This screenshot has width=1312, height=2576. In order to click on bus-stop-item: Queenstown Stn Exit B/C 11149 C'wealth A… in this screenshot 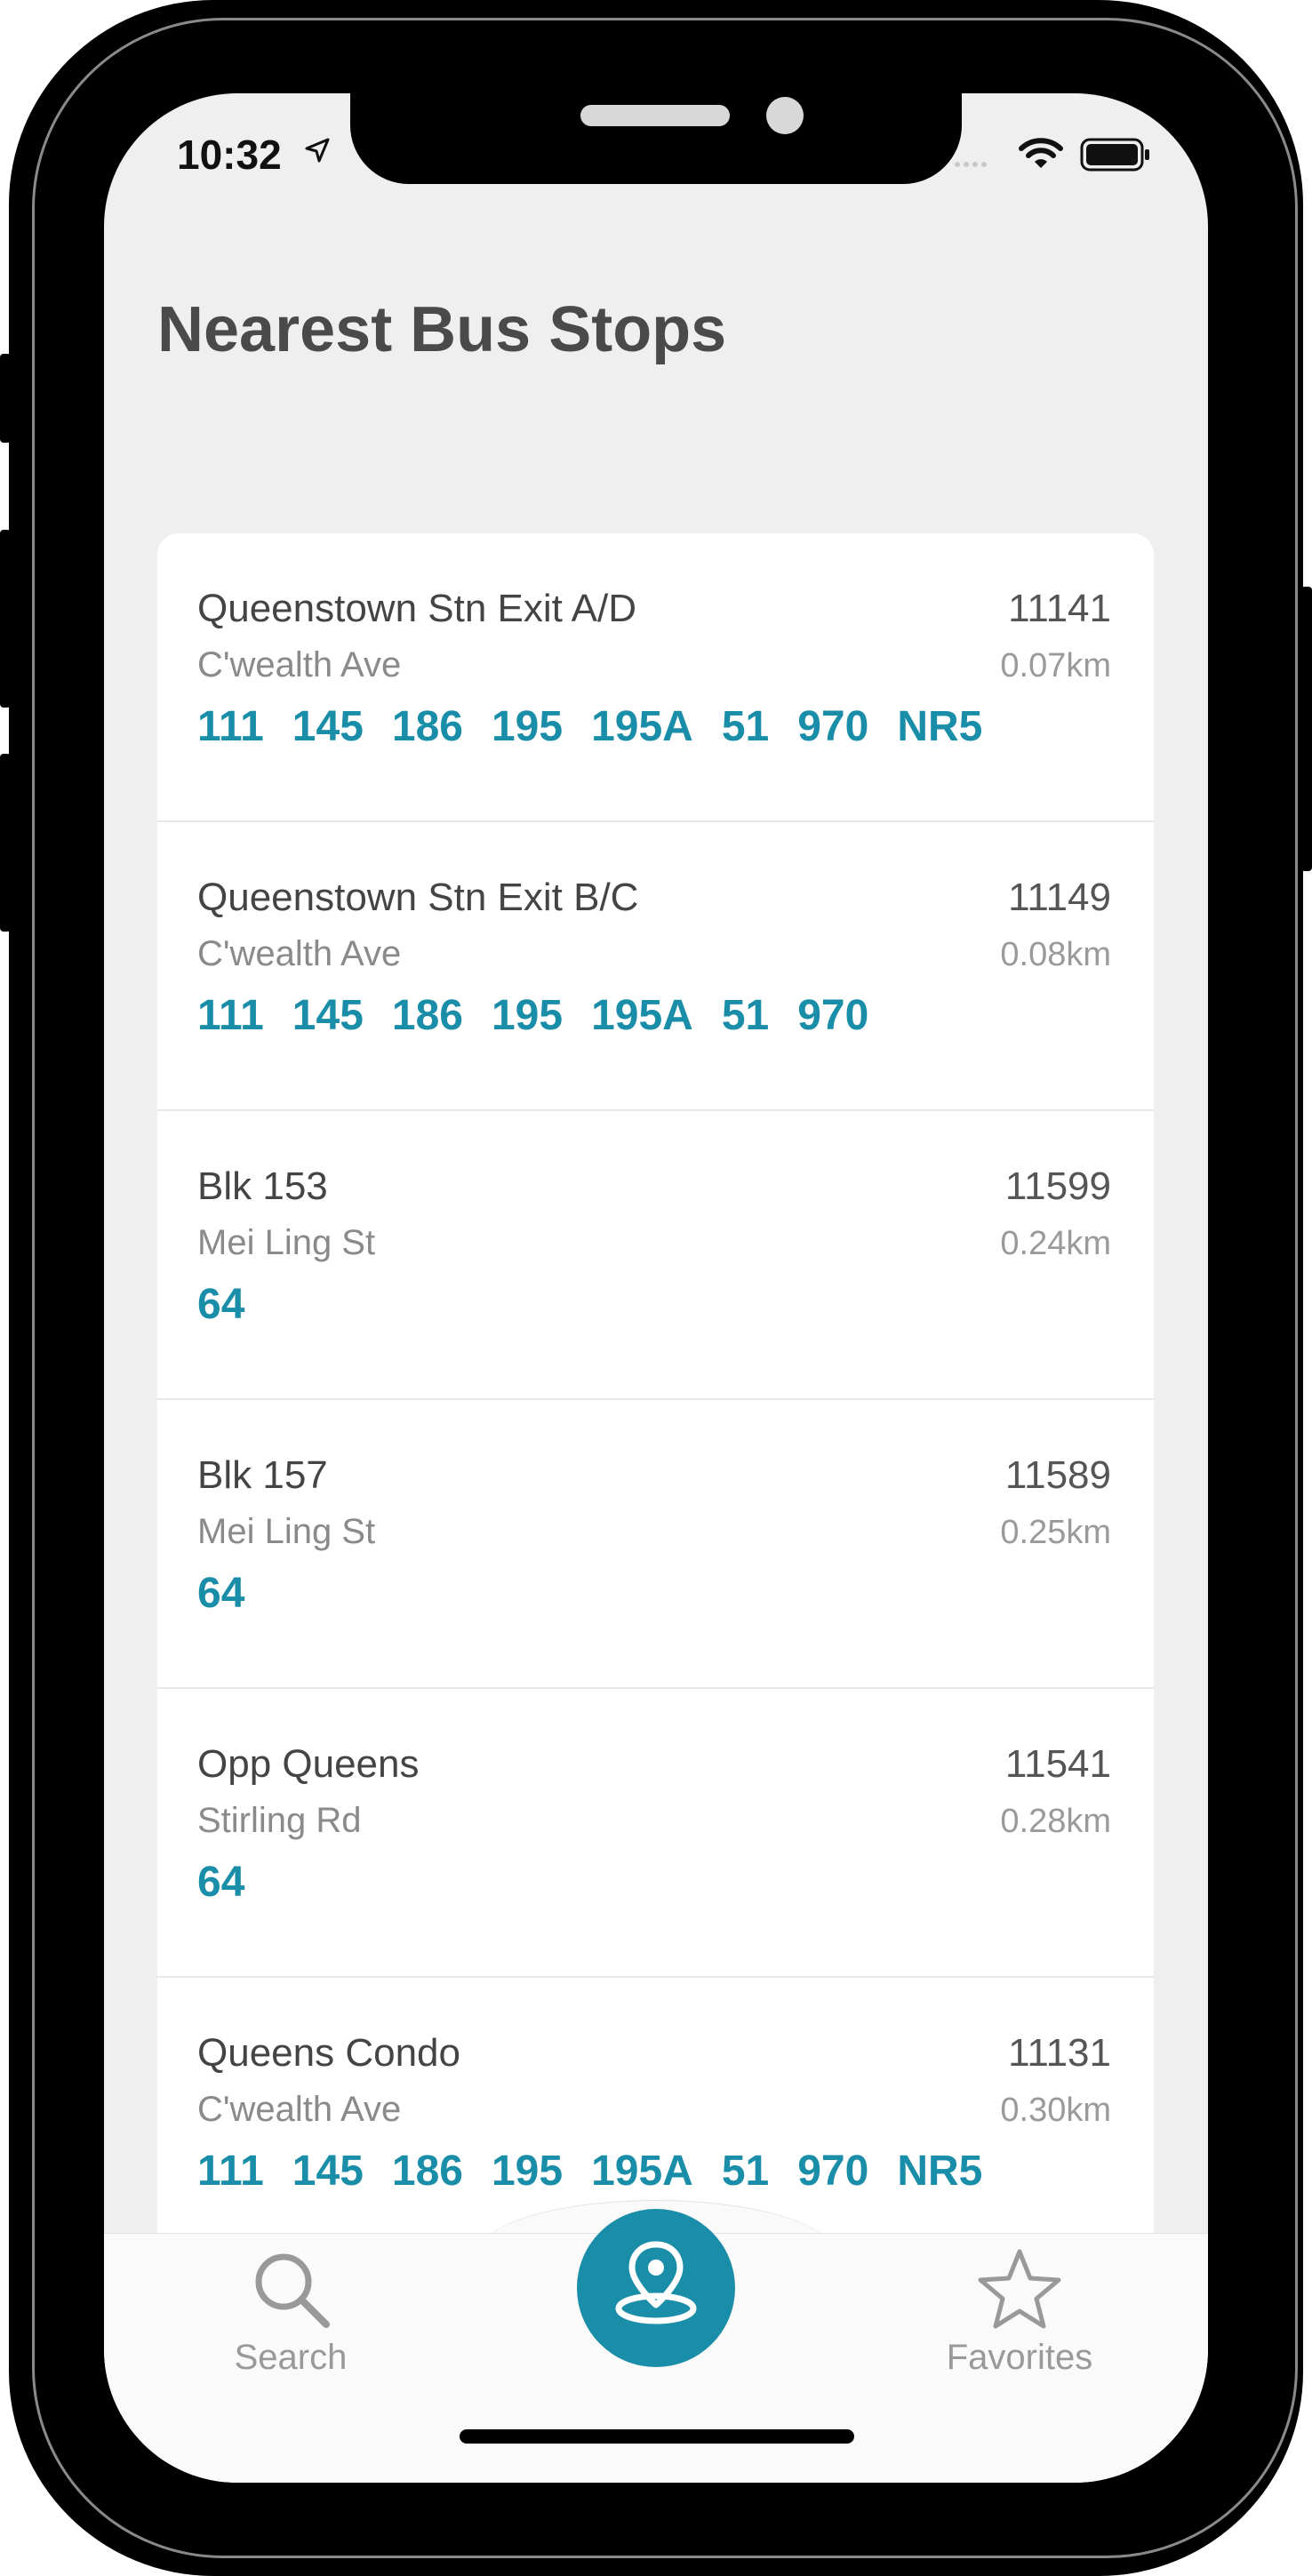, I will do `click(655, 966)`.